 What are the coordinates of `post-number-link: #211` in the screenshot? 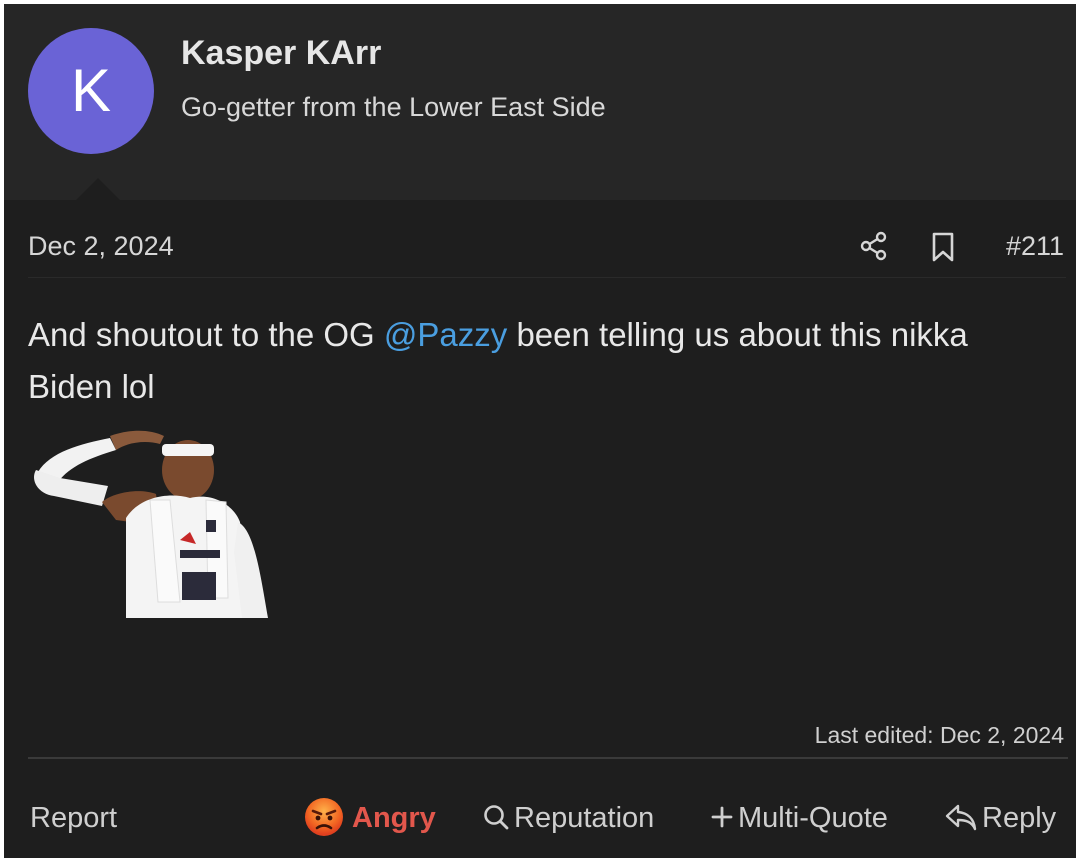 It's located at (1035, 246).